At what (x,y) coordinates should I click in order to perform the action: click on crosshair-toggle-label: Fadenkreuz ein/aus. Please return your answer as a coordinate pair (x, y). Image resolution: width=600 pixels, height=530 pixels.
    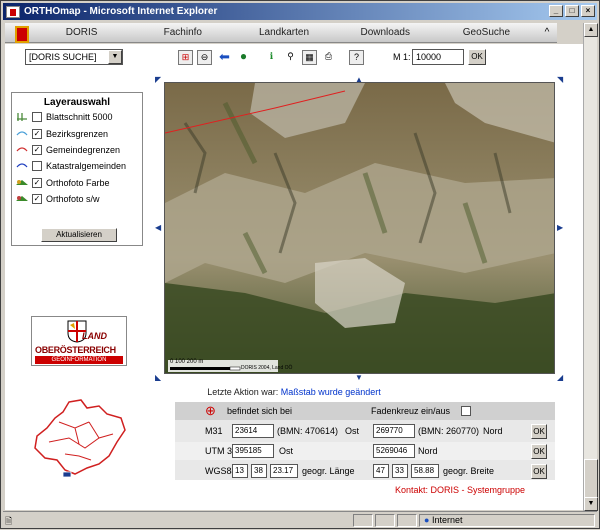
    Looking at the image, I should click on (411, 411).